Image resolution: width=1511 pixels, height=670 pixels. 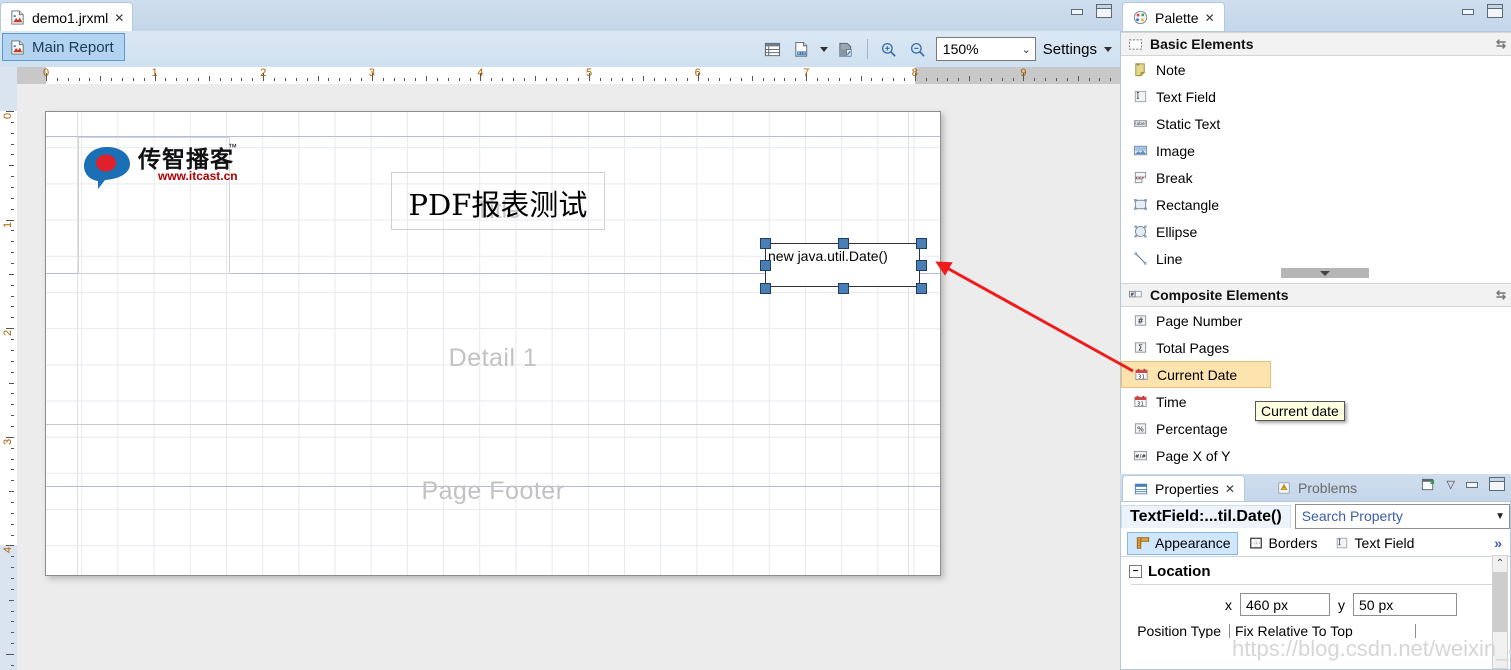 What do you see at coordinates (1135, 571) in the screenshot?
I see `collapse-group-button: −` at bounding box center [1135, 571].